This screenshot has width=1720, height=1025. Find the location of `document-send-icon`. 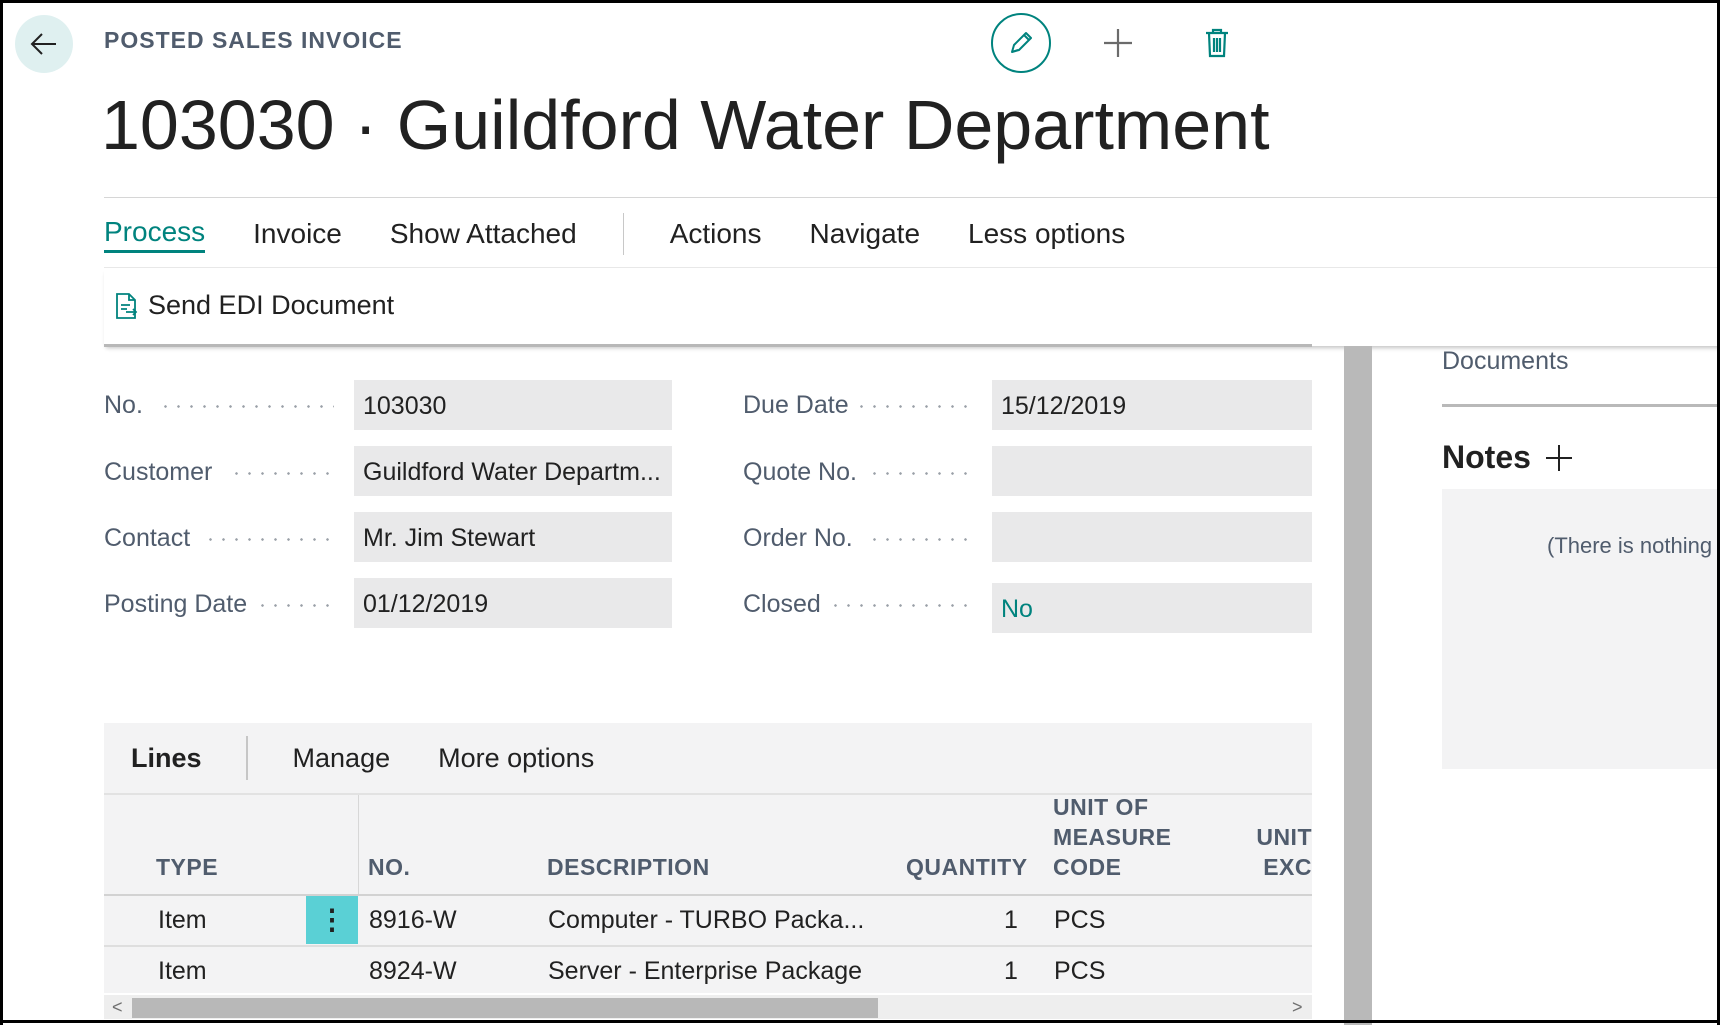

document-send-icon is located at coordinates (127, 305).